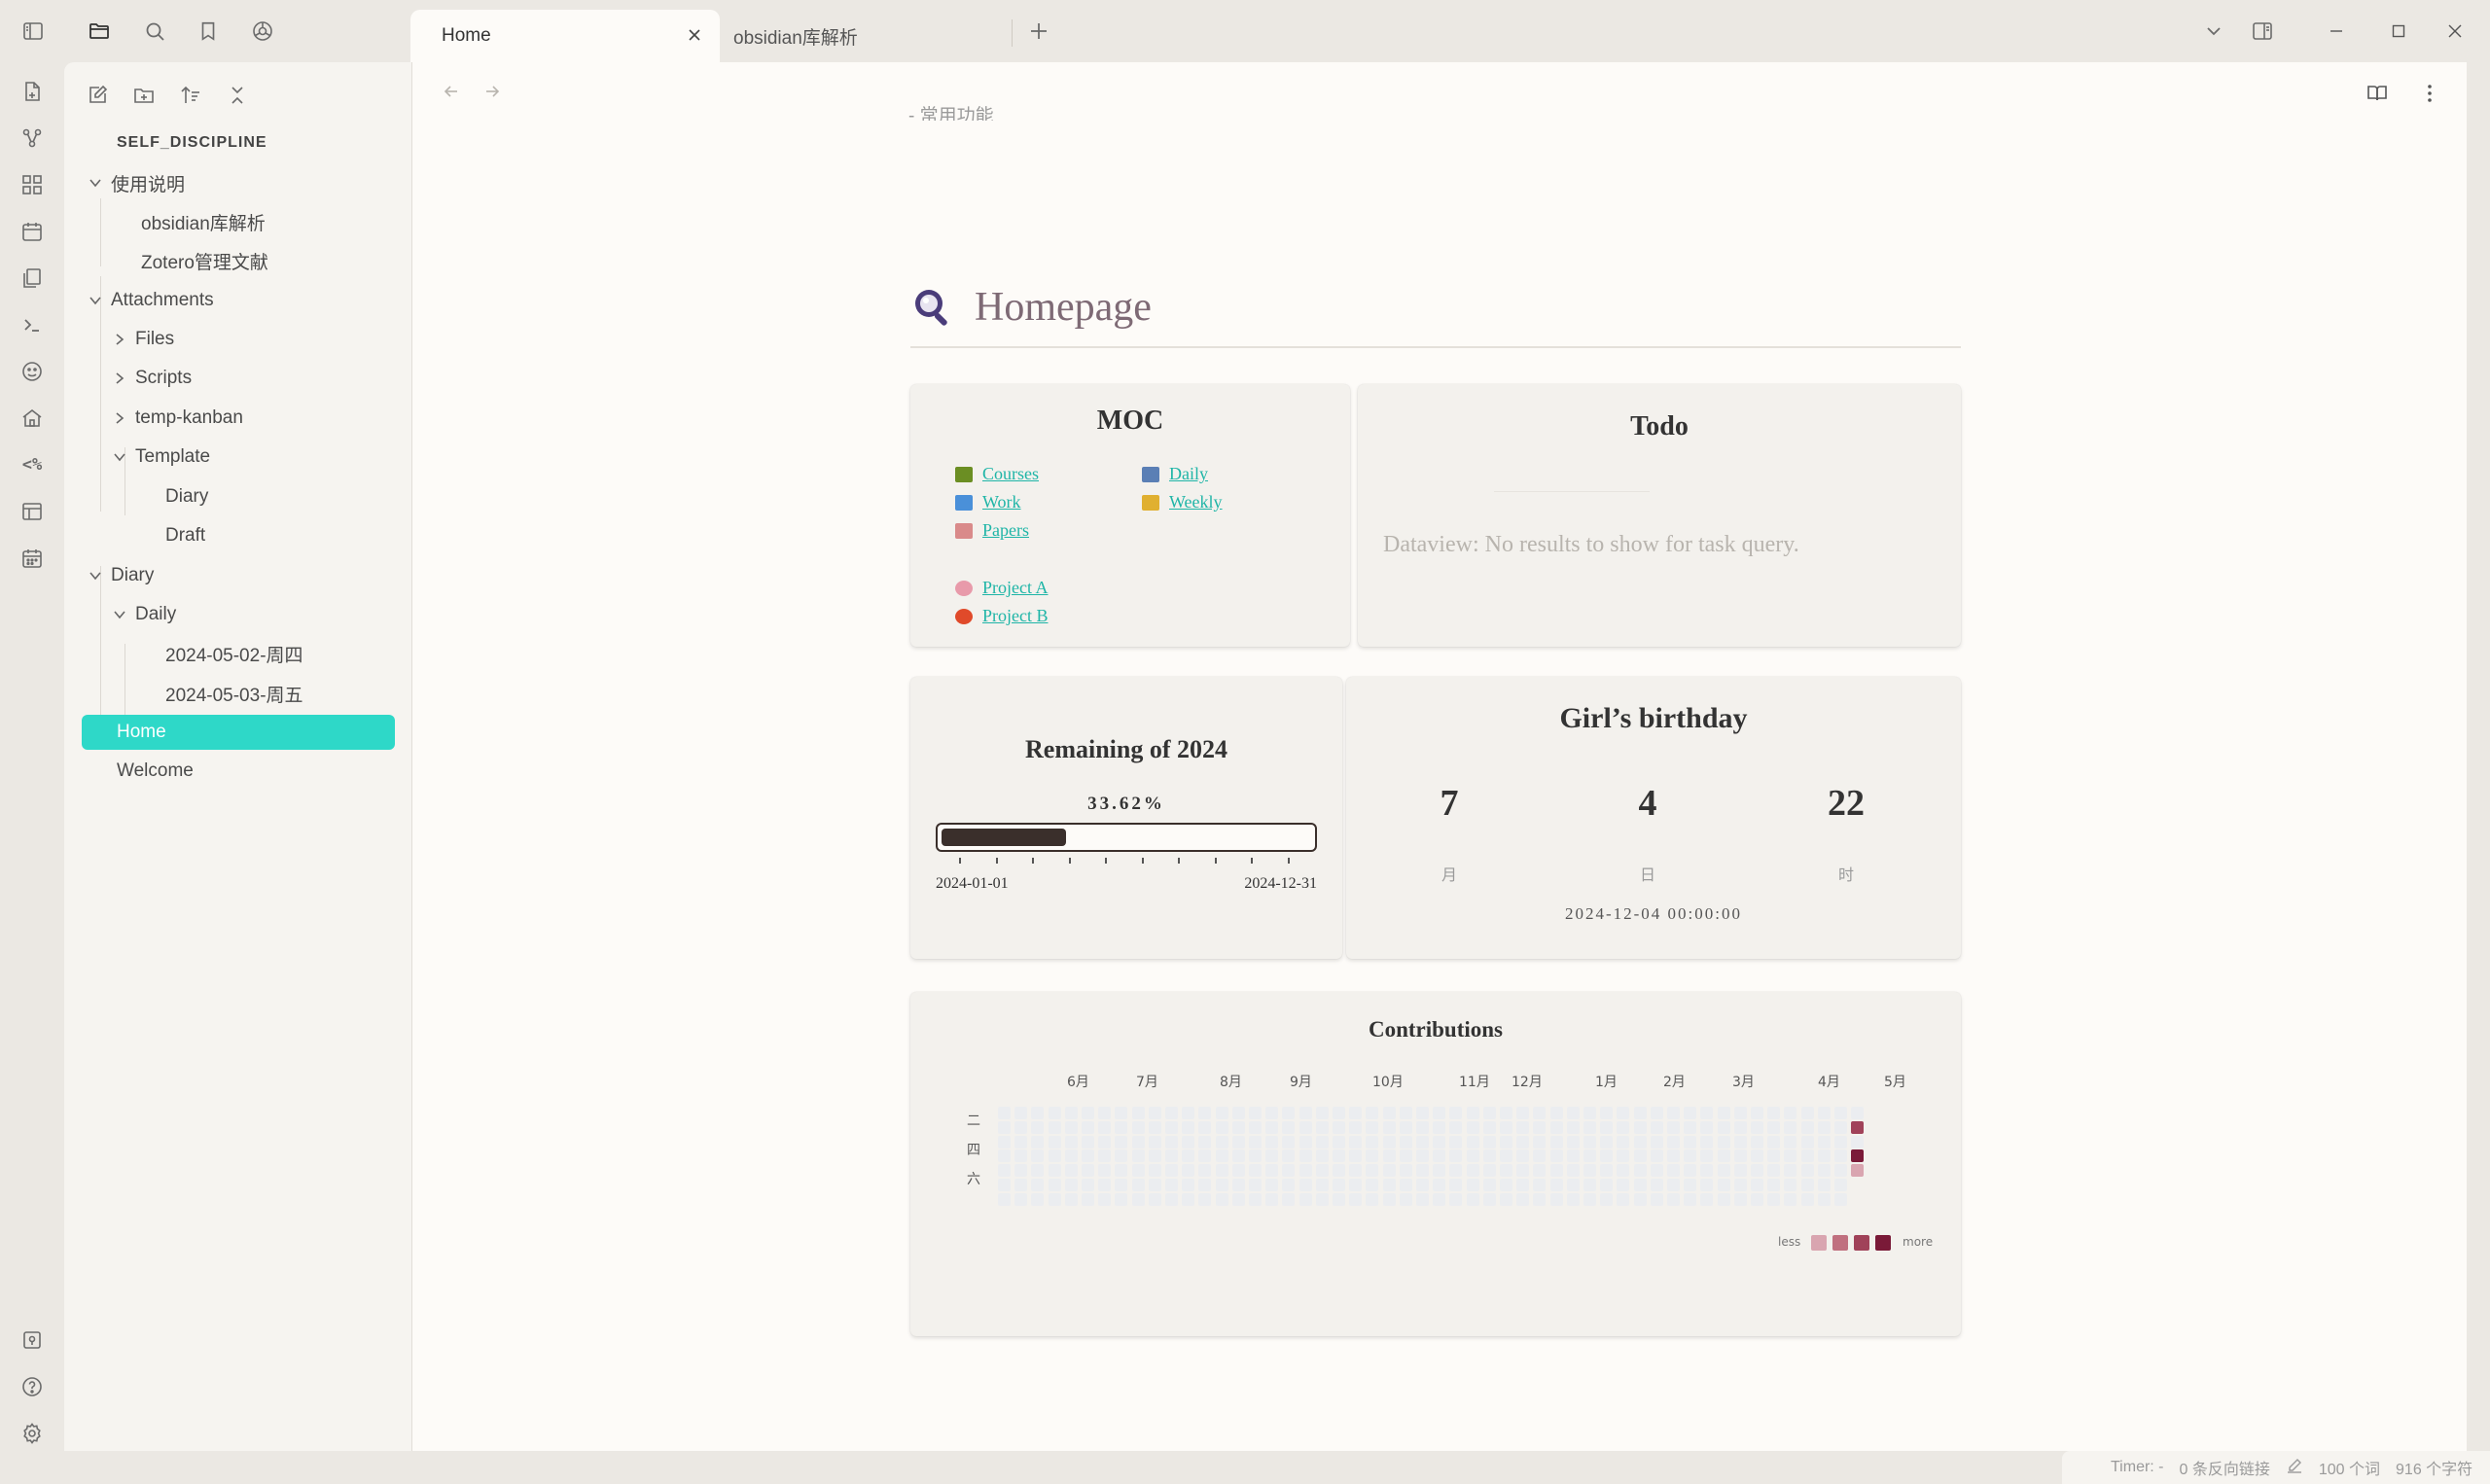 The height and width of the screenshot is (1484, 2490). What do you see at coordinates (2429, 94) in the screenshot?
I see `more-options-icon` at bounding box center [2429, 94].